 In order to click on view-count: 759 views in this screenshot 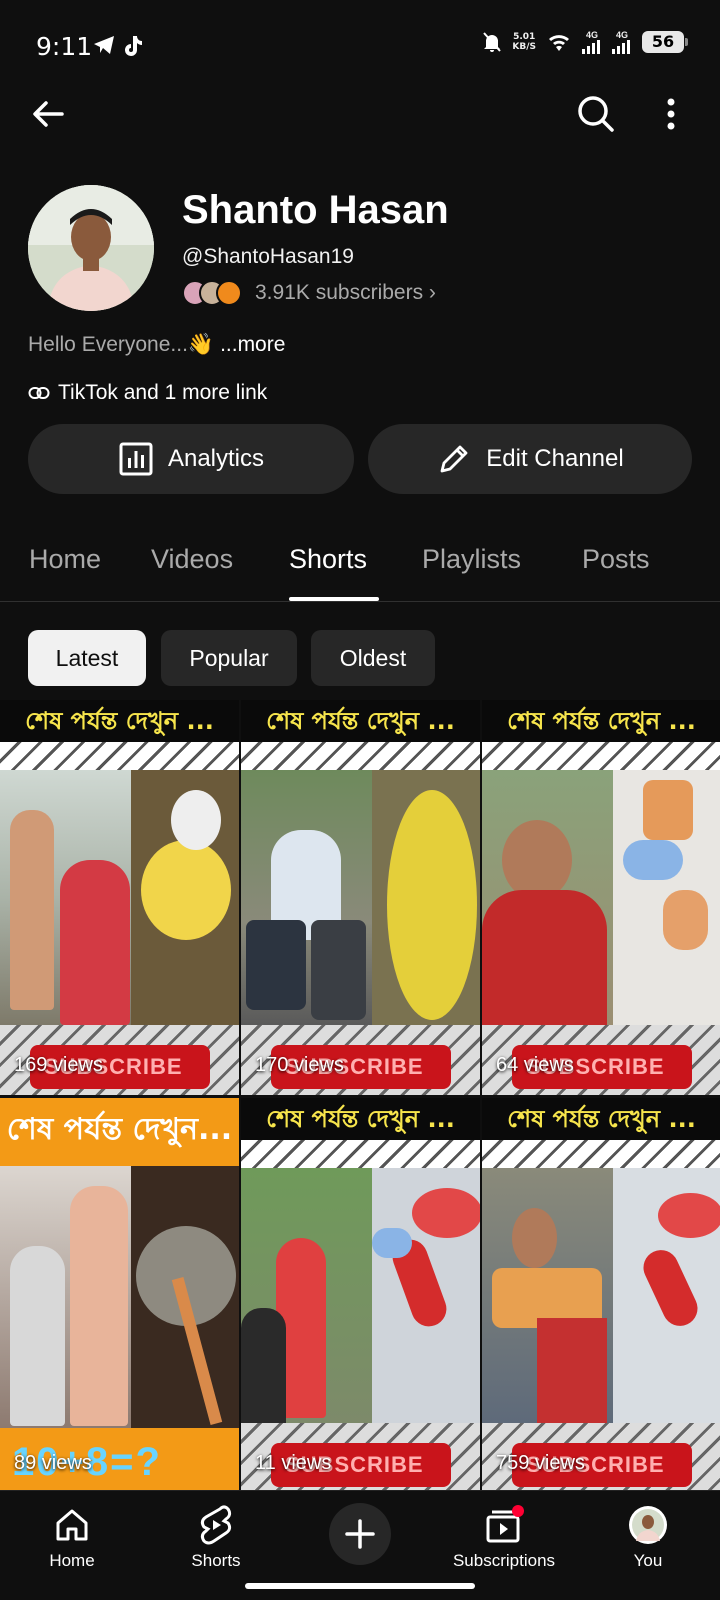, I will do `click(540, 1463)`.